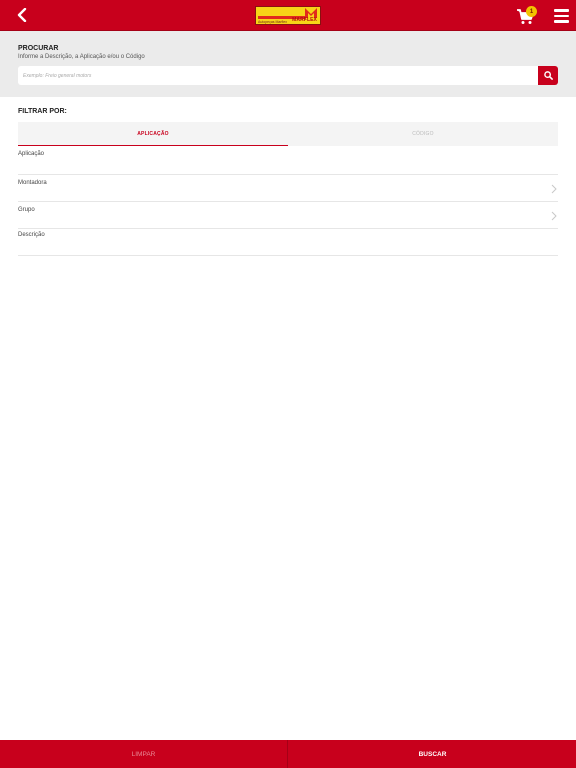 The width and height of the screenshot is (576, 768). I want to click on field-label: Grupo, so click(26, 210).